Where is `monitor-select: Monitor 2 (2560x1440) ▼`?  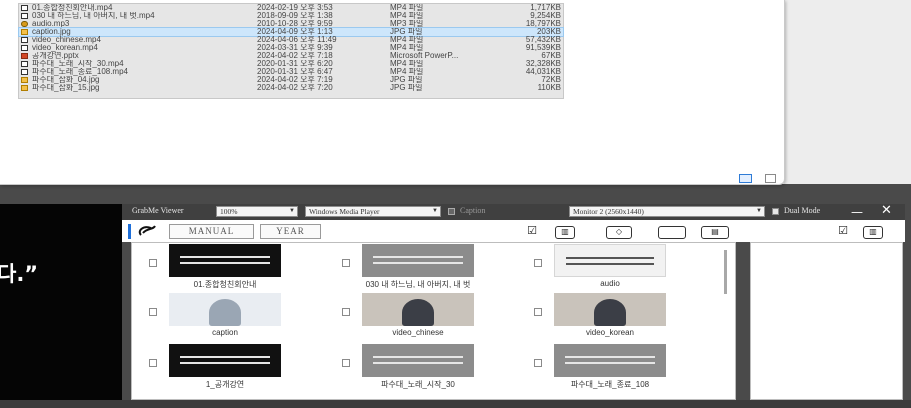 monitor-select: Monitor 2 (2560x1440) ▼ is located at coordinates (667, 211).